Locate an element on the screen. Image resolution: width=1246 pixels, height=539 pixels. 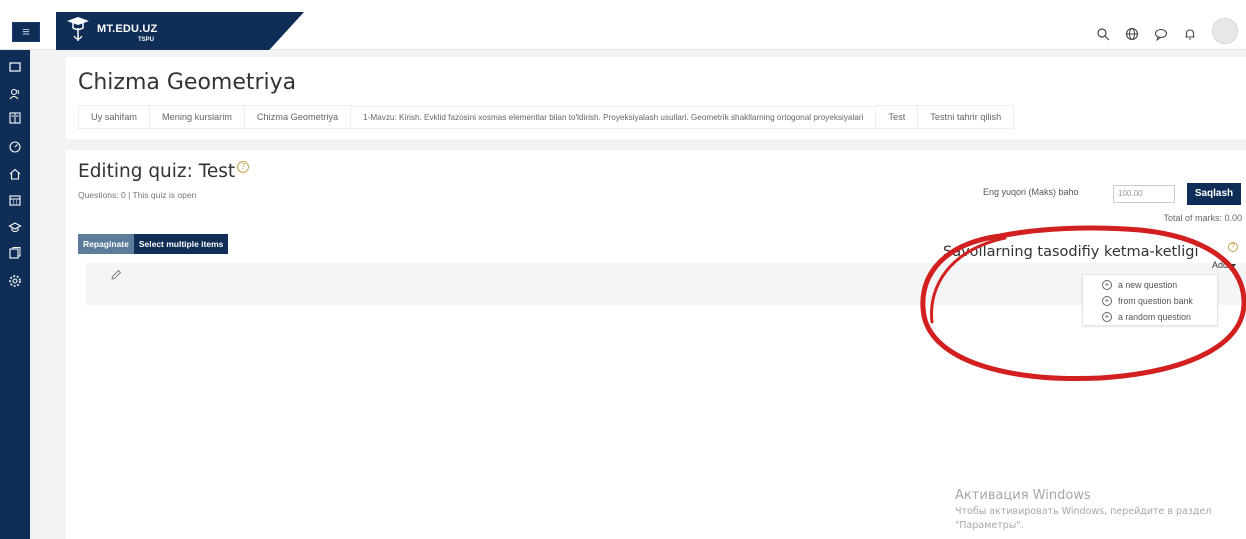
select-multiple-button: Select multiple items is located at coordinates (181, 244).